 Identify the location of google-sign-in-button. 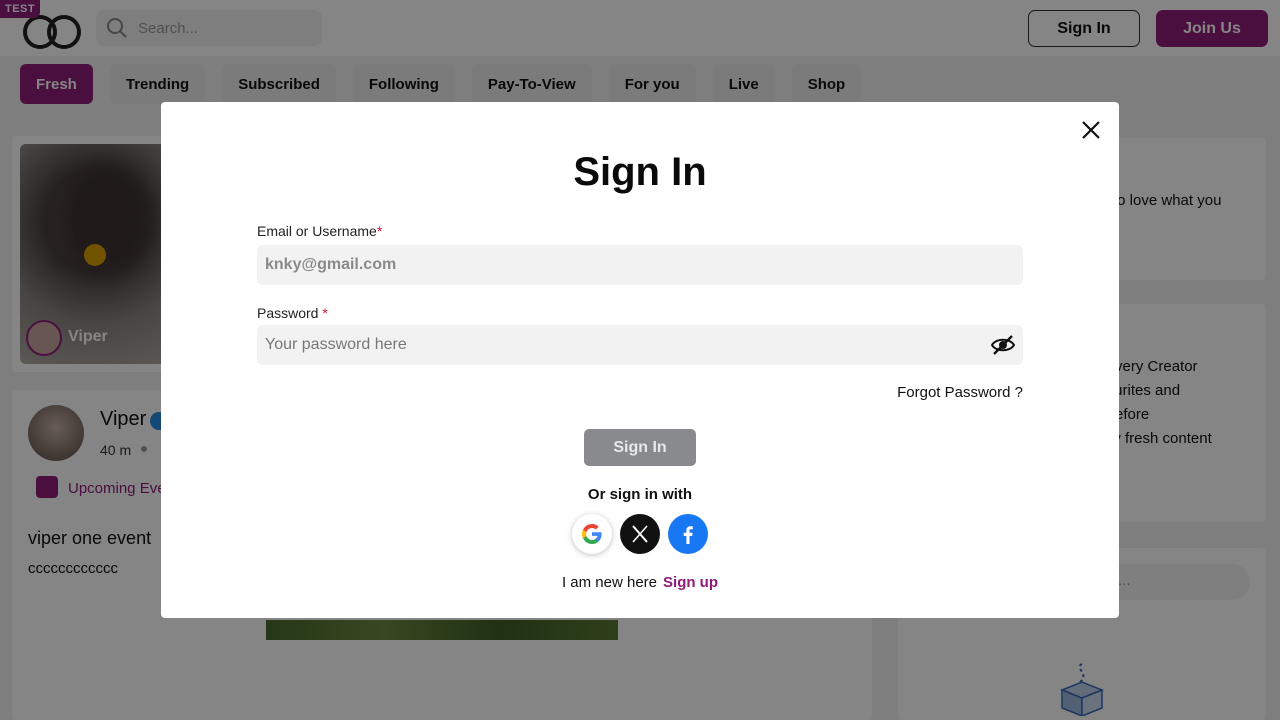
(592, 534).